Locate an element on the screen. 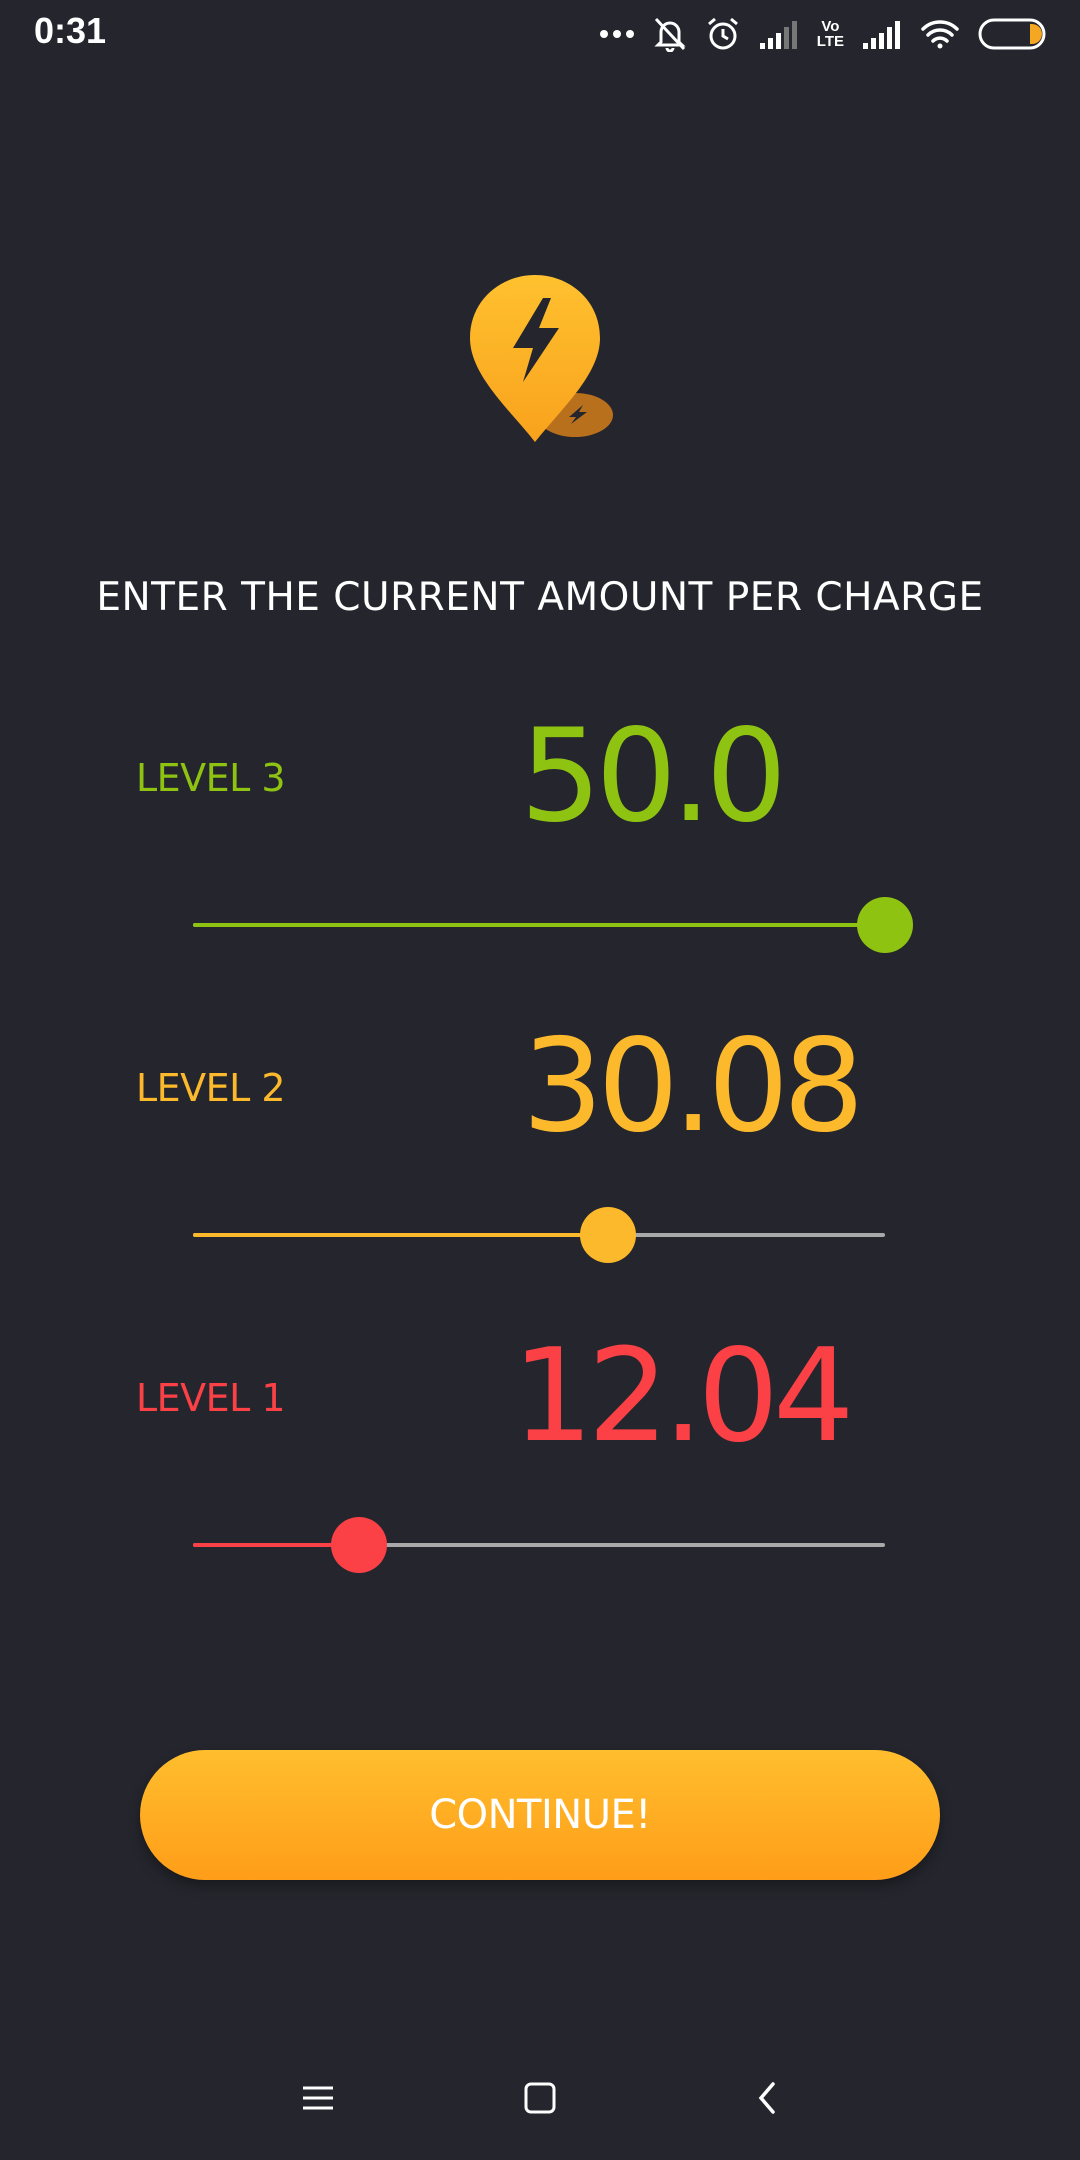 This screenshot has width=1080, height=2160. level-3-value: 50.0 is located at coordinates (653, 776).